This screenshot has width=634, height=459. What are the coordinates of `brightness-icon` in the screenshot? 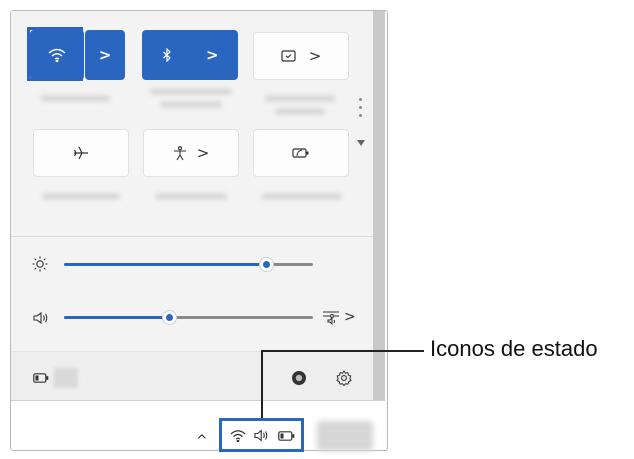 It's located at (40, 264).